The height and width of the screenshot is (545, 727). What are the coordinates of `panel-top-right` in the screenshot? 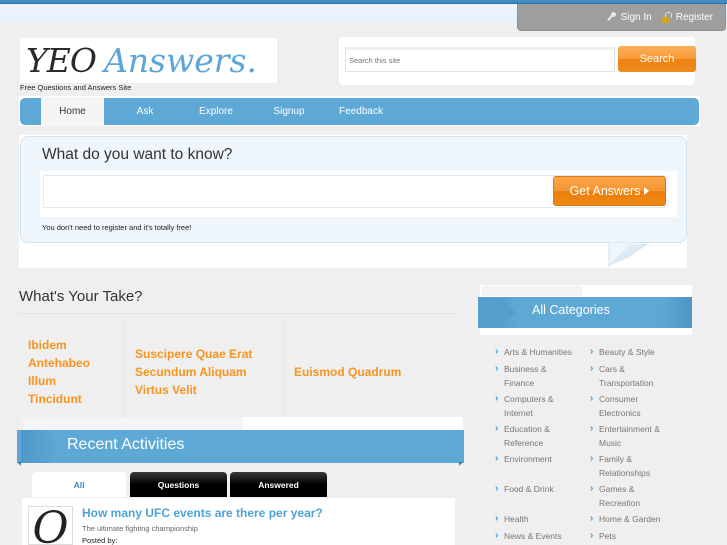 It's located at (353, 423).